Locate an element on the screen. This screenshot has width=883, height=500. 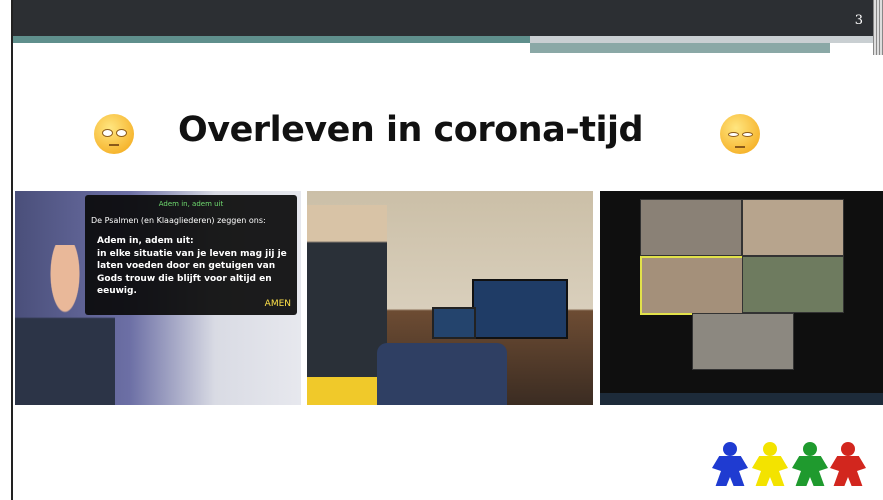
person-figure-blue is located at coordinates (730, 464).